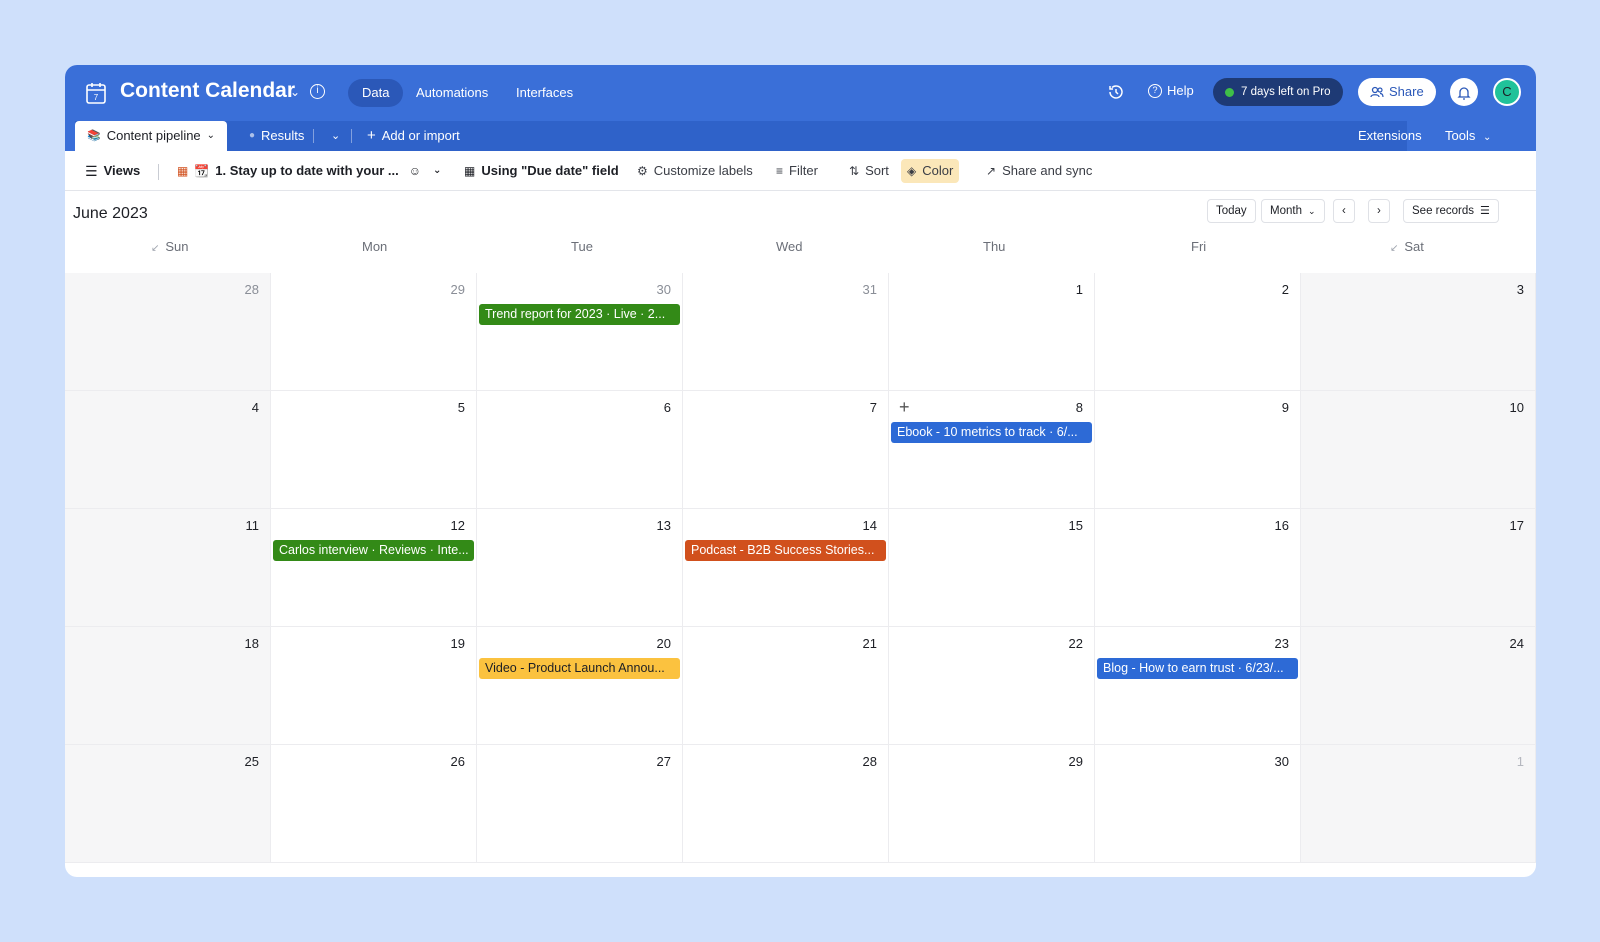 This screenshot has height=942, width=1600. I want to click on chart-icon: ●, so click(252, 135).